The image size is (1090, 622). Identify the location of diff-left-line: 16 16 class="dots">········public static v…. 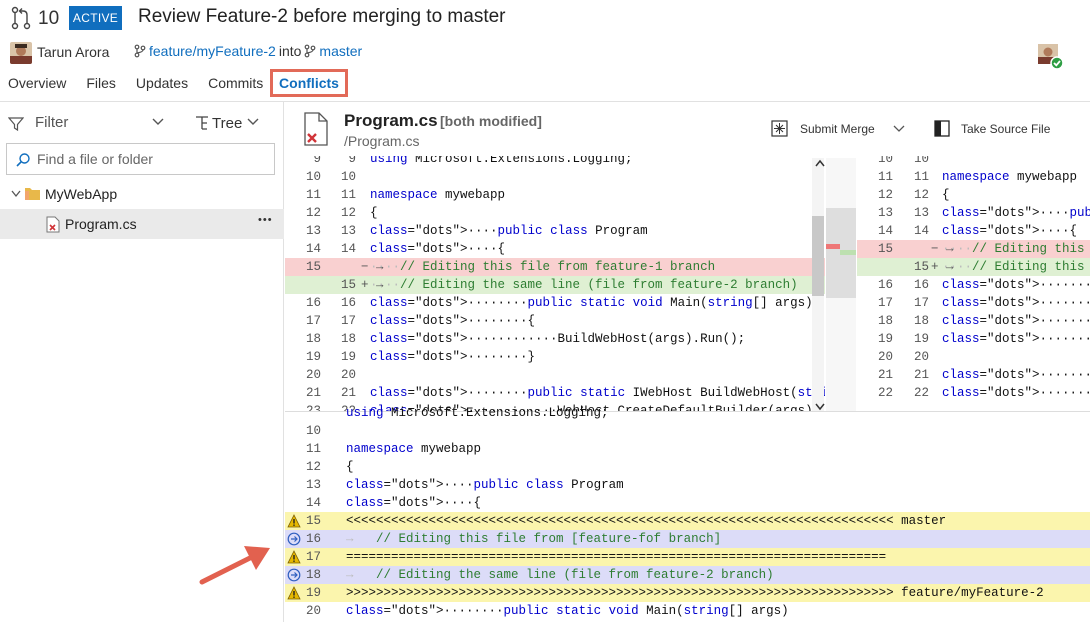
(555, 303).